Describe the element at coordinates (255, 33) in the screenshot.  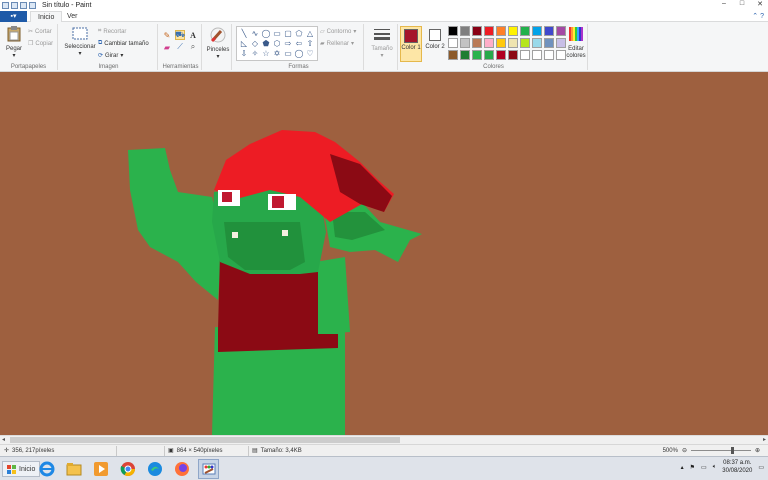
I see `curve-shape-icon: ∿` at that location.